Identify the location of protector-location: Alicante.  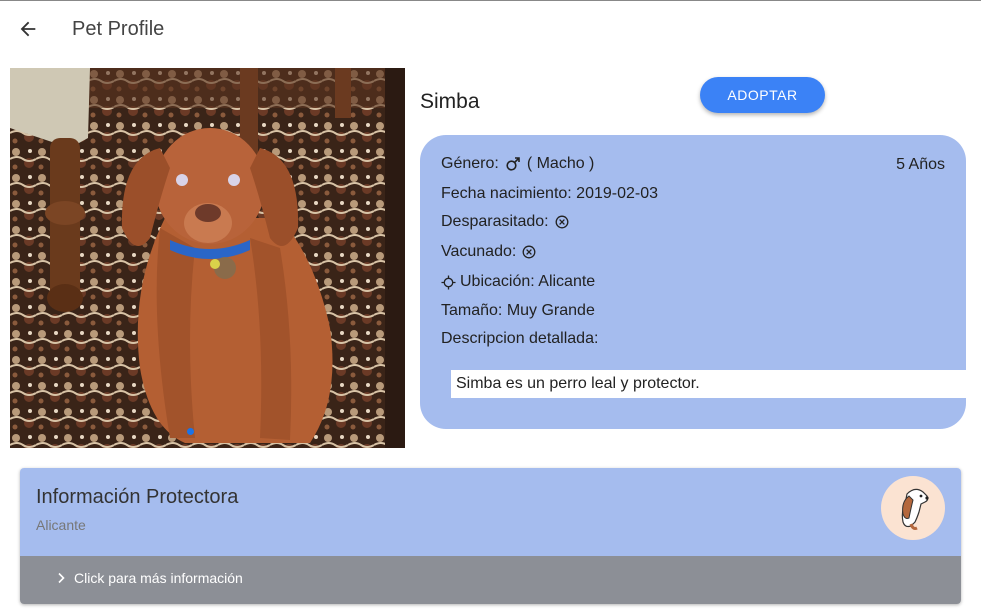
(61, 525).